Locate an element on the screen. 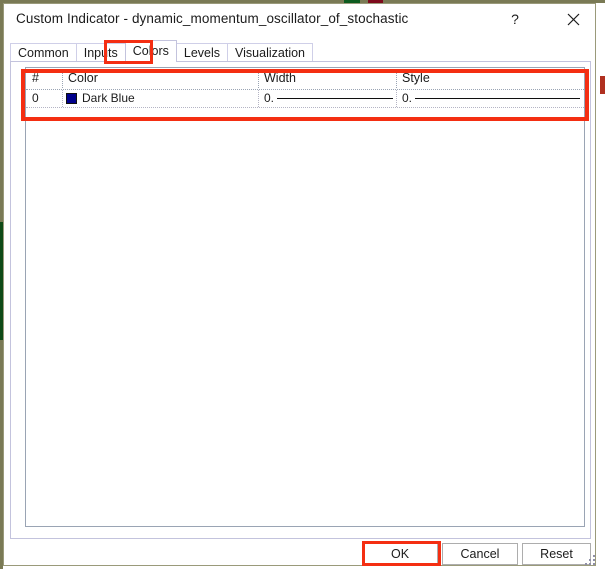 This screenshot has width=605, height=571. cell-color-name: Dark Blue is located at coordinates (160, 98).